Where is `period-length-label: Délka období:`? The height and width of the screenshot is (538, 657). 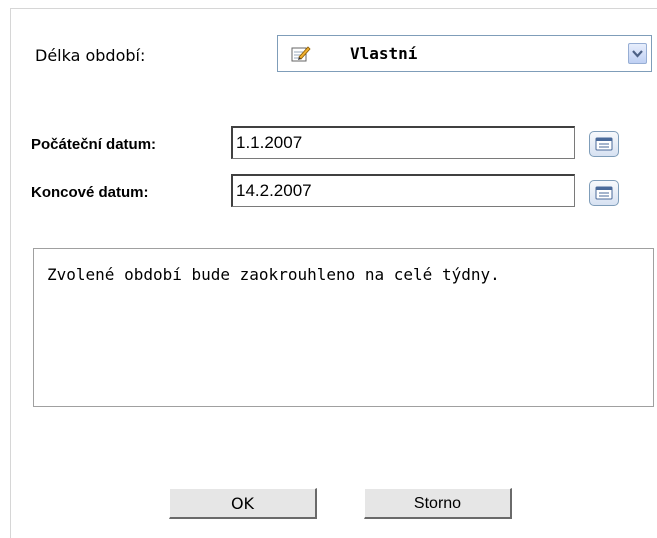
period-length-label: Délka období: is located at coordinates (90, 55).